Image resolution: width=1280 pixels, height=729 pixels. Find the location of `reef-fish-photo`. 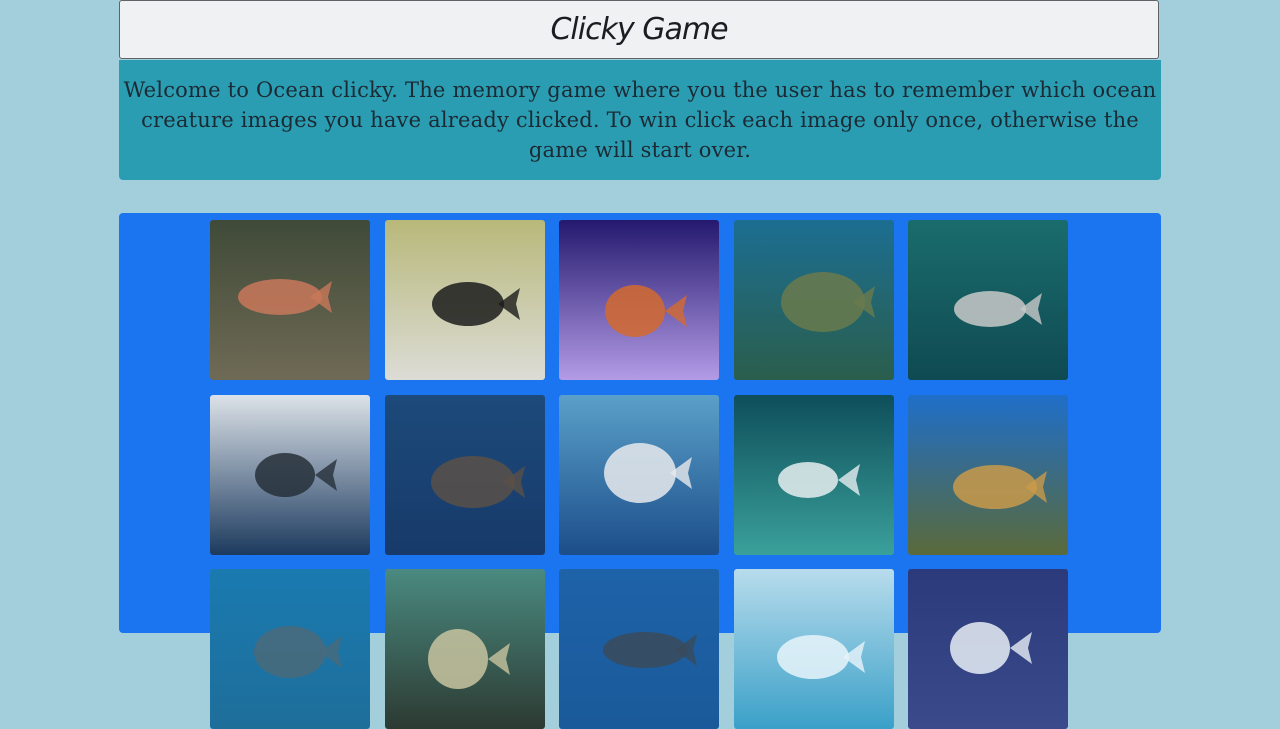

reef-fish-photo is located at coordinates (464, 649).